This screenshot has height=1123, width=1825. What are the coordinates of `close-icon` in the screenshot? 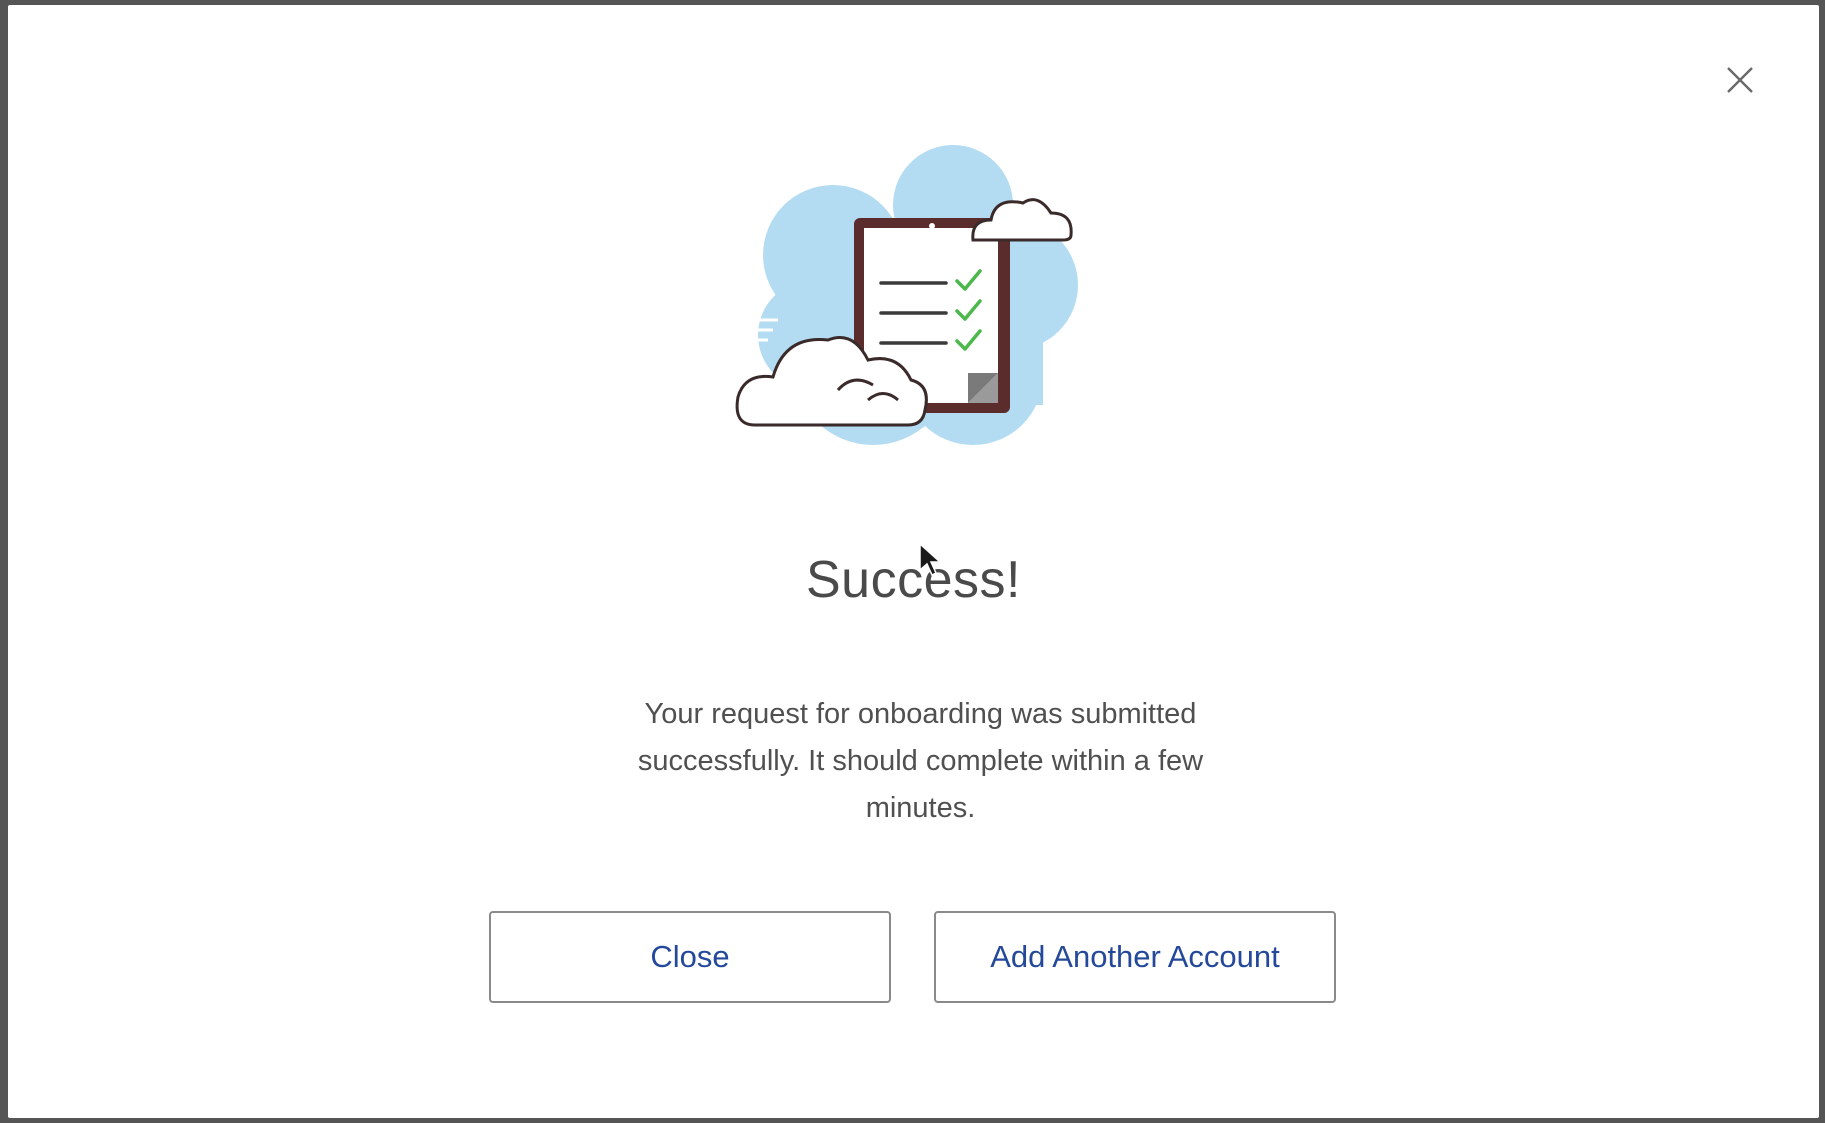 It's located at (1740, 80).